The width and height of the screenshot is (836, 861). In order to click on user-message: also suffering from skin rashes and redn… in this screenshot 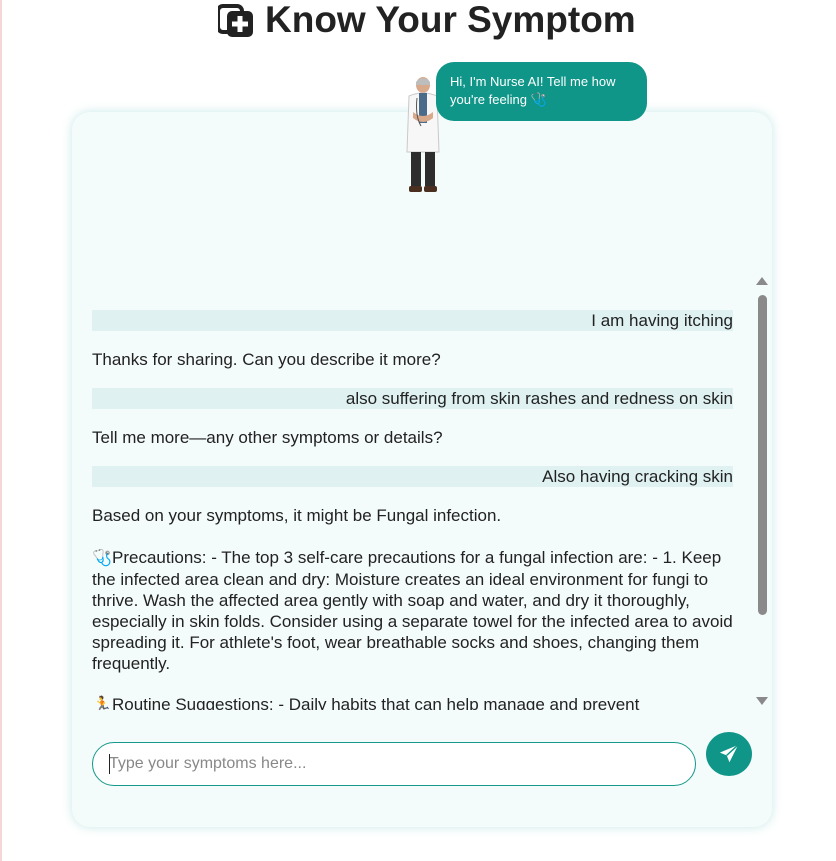, I will do `click(412, 398)`.